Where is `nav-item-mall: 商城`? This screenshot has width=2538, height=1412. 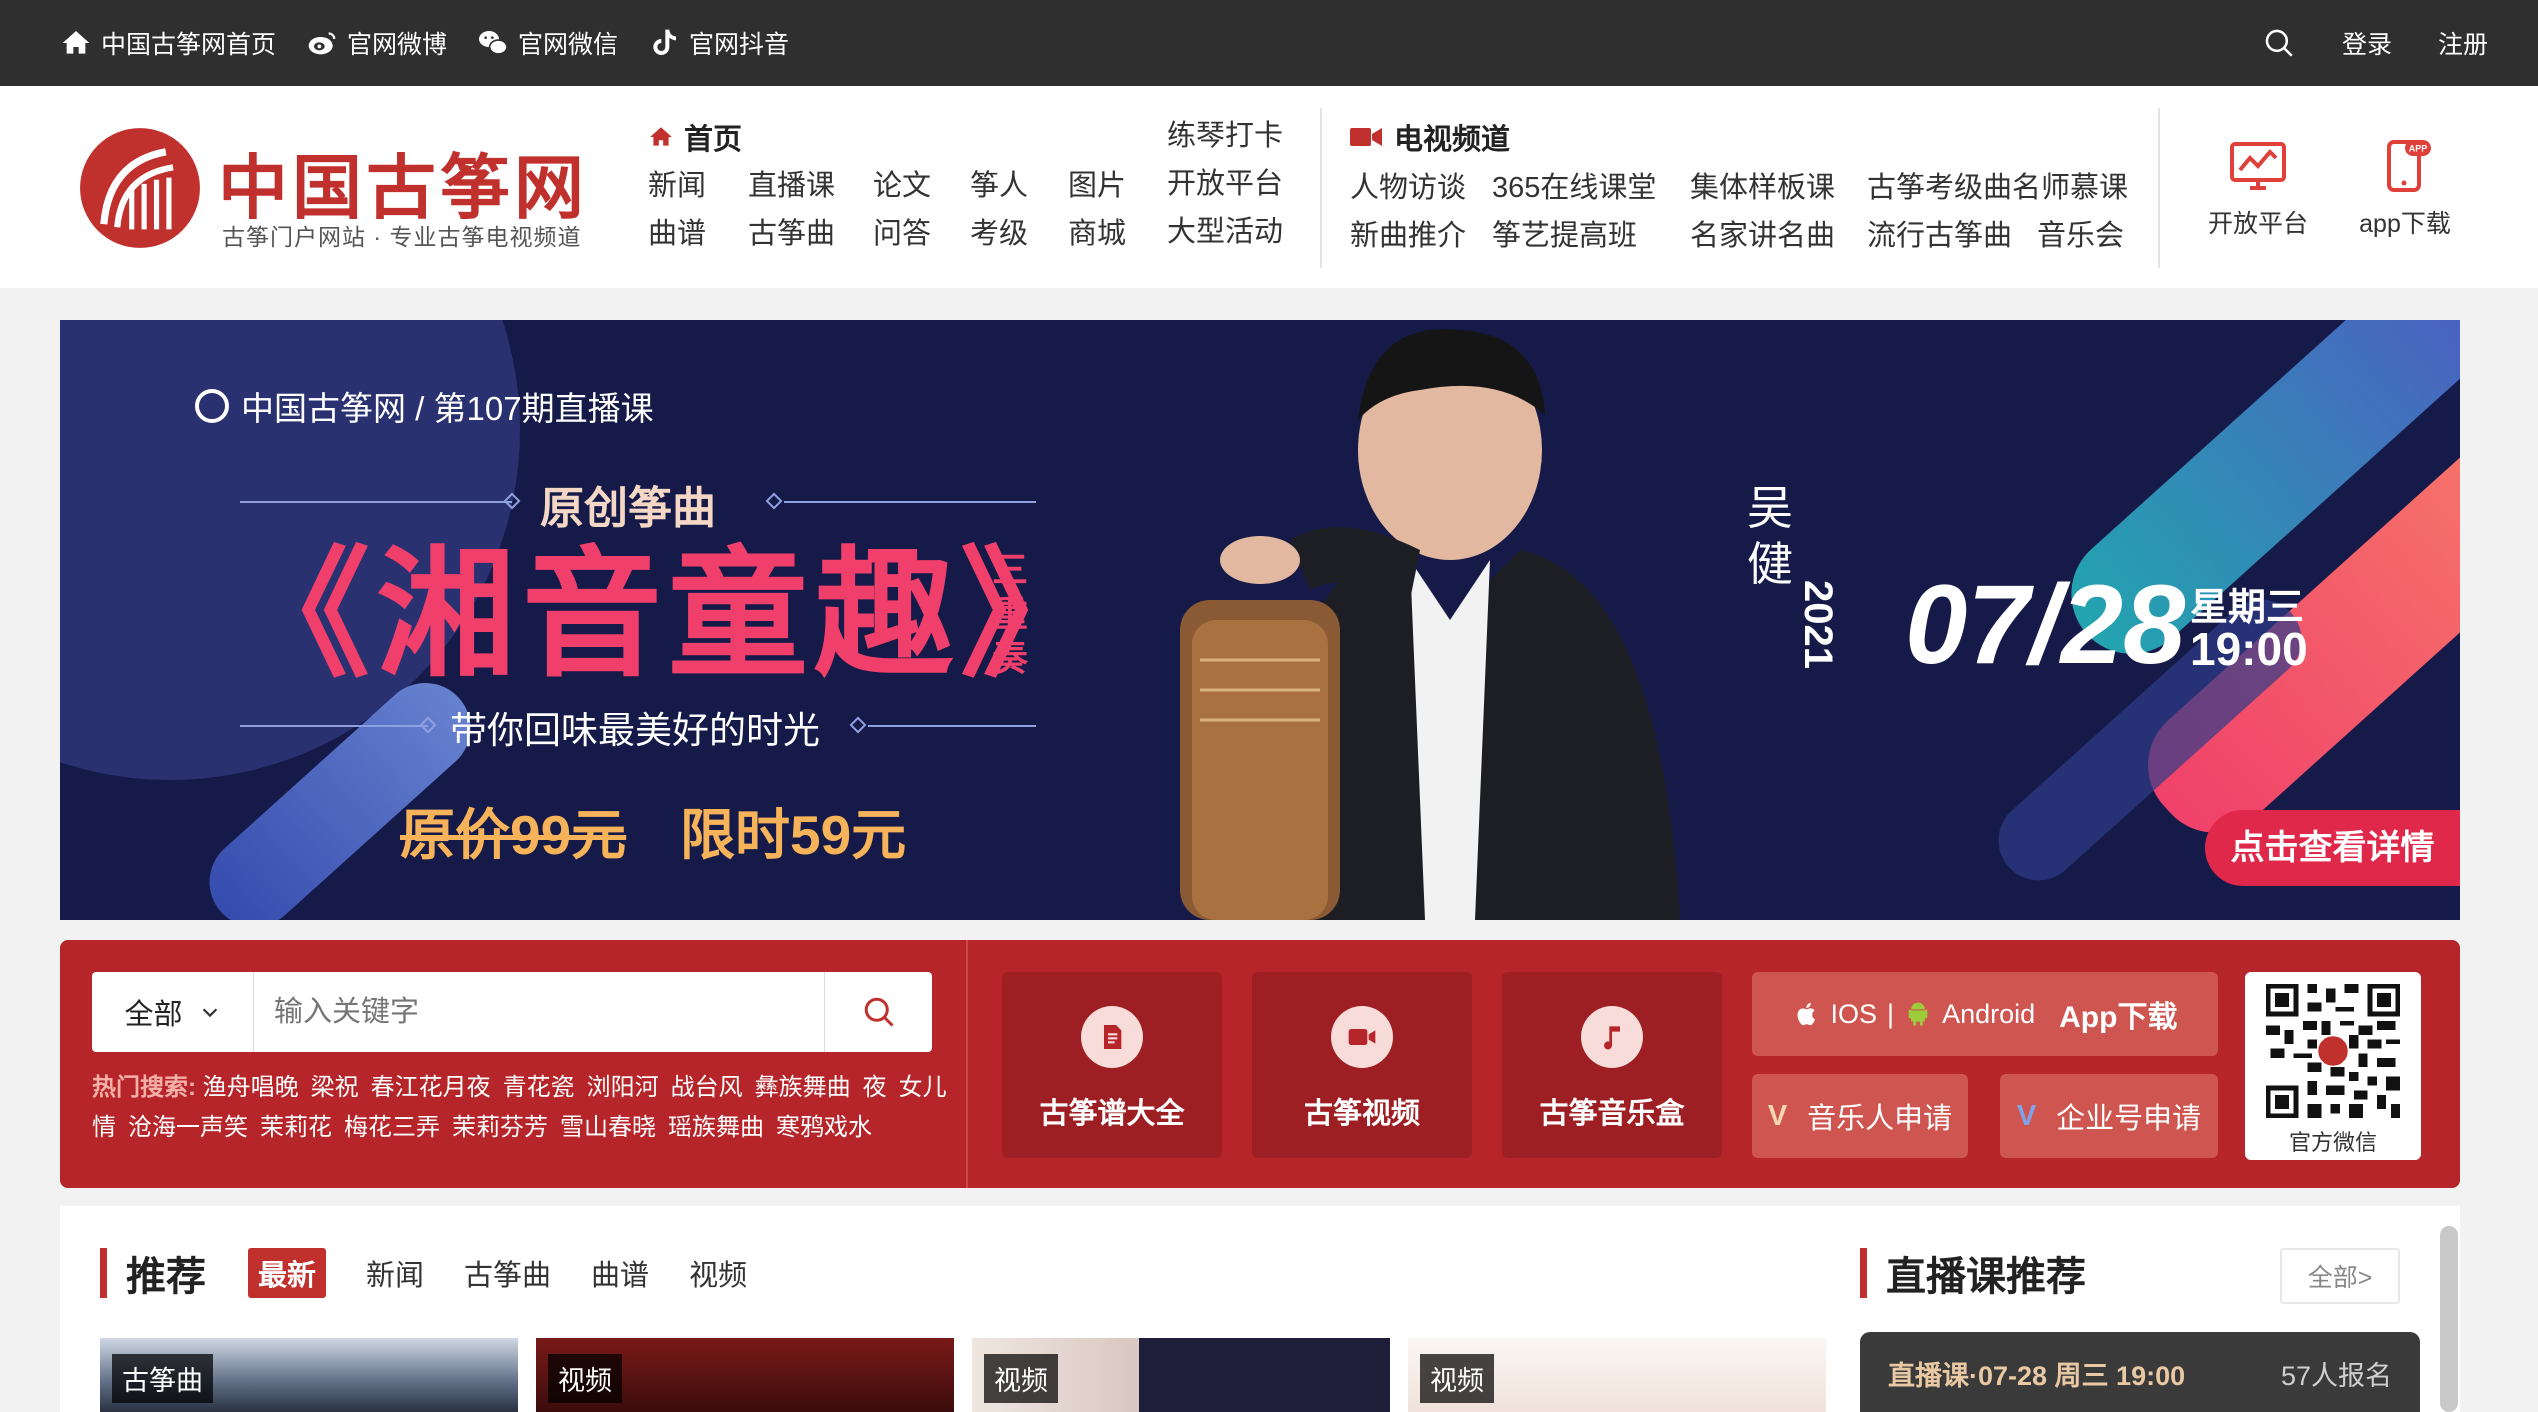
nav-item-mall: 商城 is located at coordinates (1097, 234).